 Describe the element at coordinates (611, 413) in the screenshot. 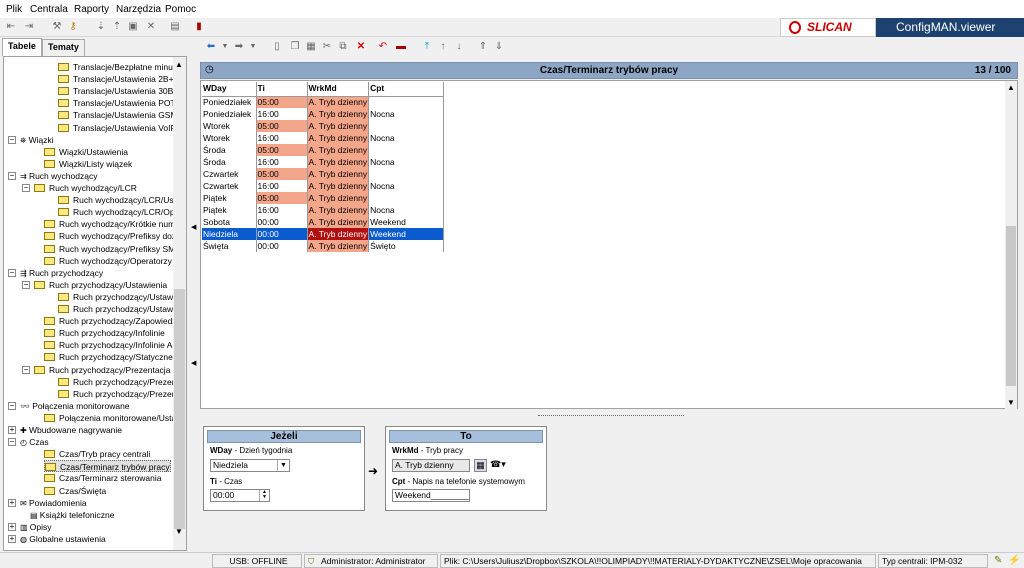

I see `splitter-grip` at that location.